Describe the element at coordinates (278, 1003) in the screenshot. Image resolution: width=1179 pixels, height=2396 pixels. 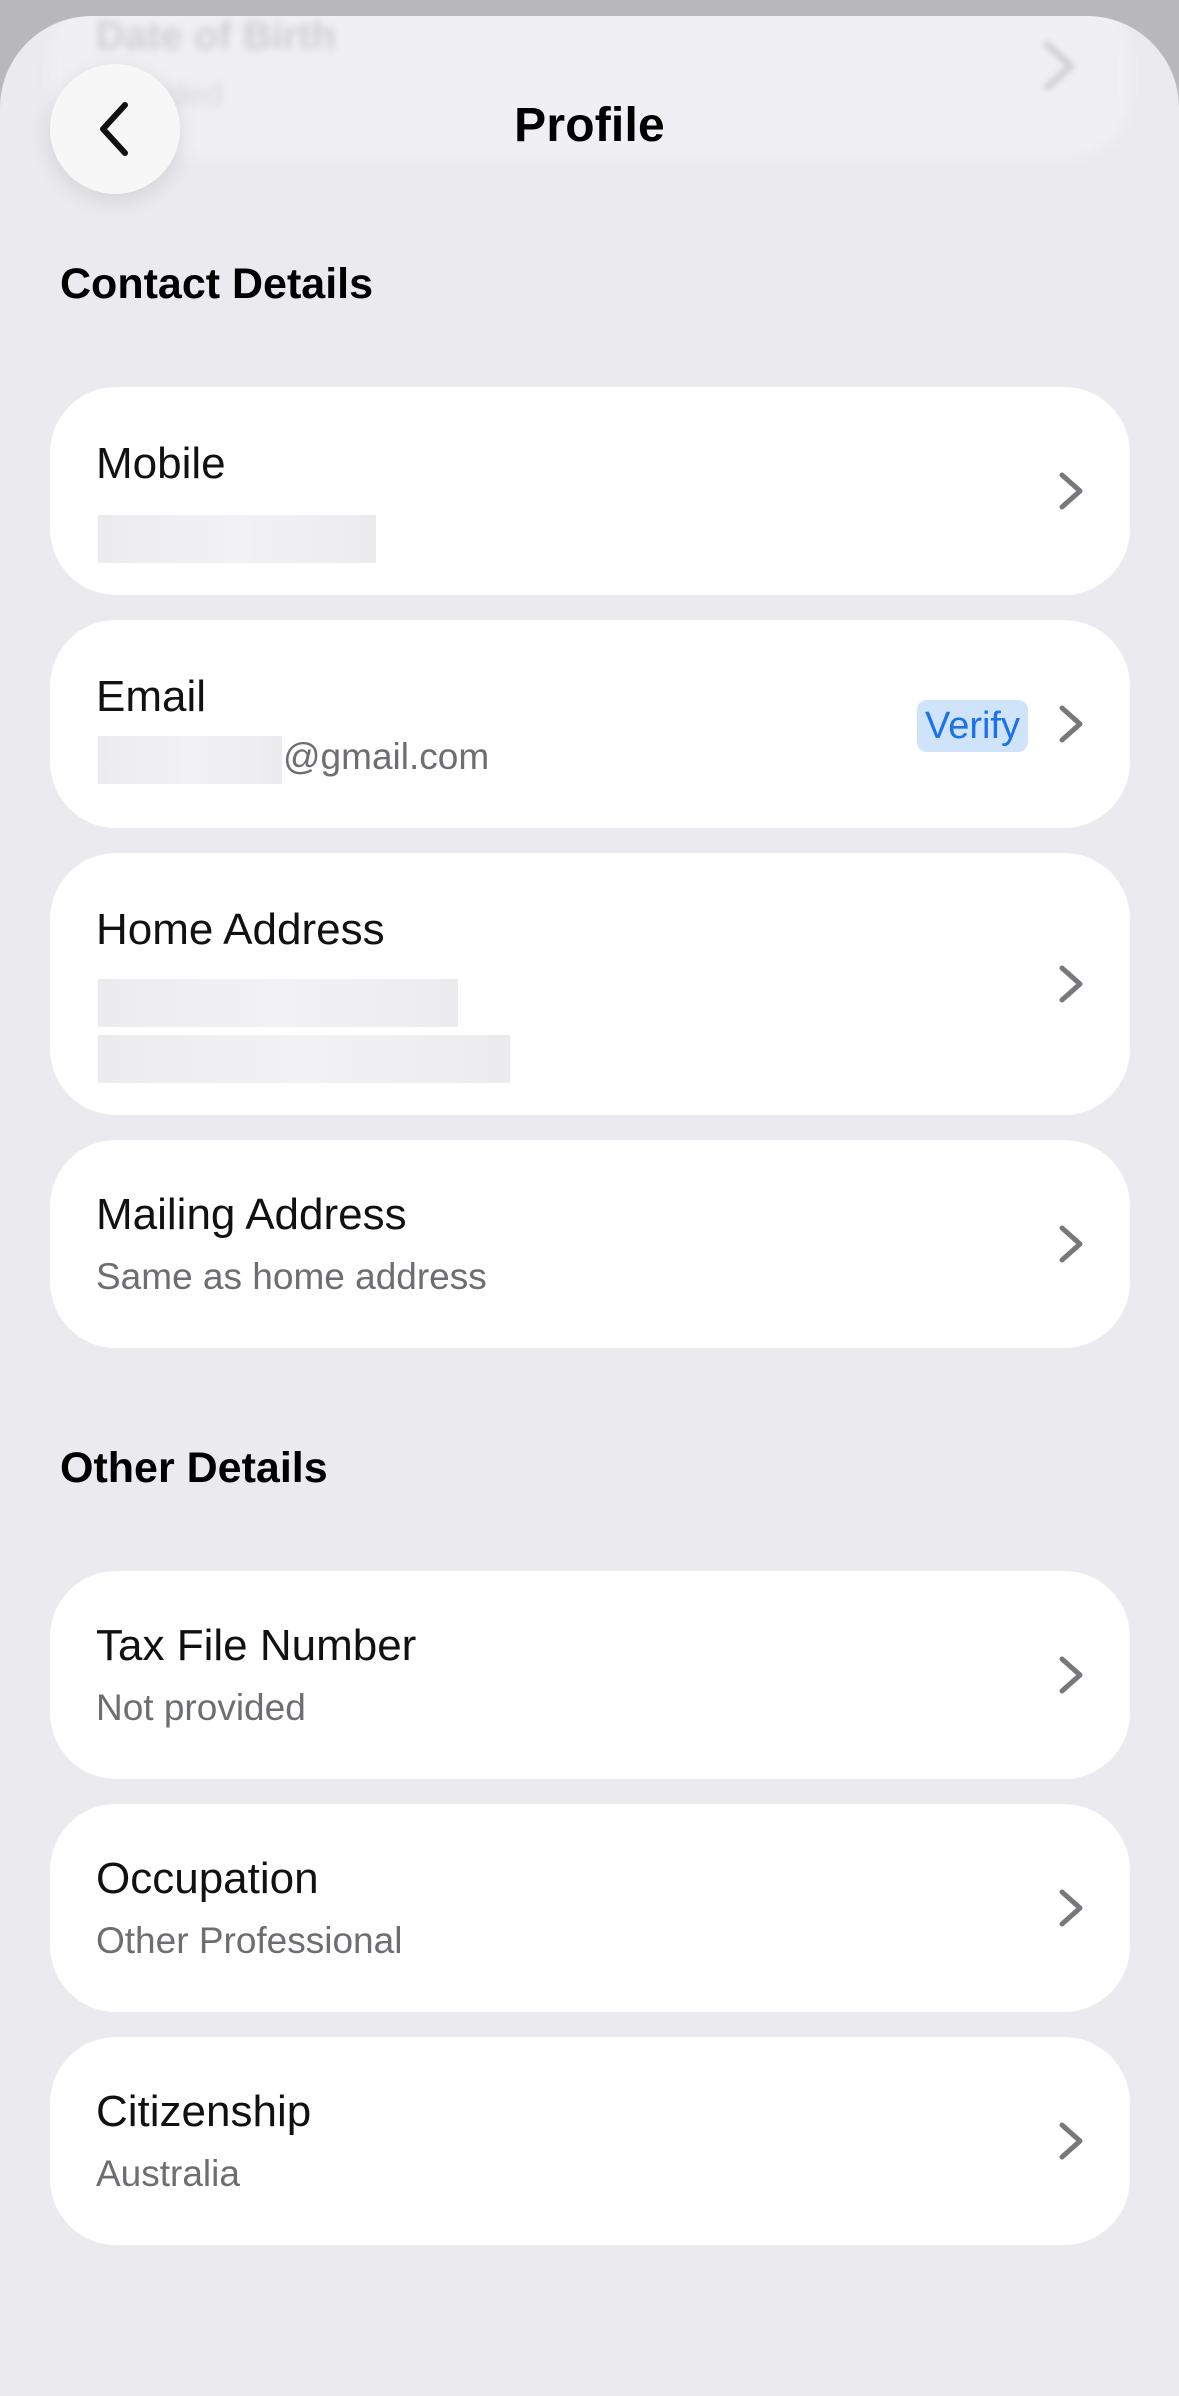
I see `home-address-line1-redacted` at that location.